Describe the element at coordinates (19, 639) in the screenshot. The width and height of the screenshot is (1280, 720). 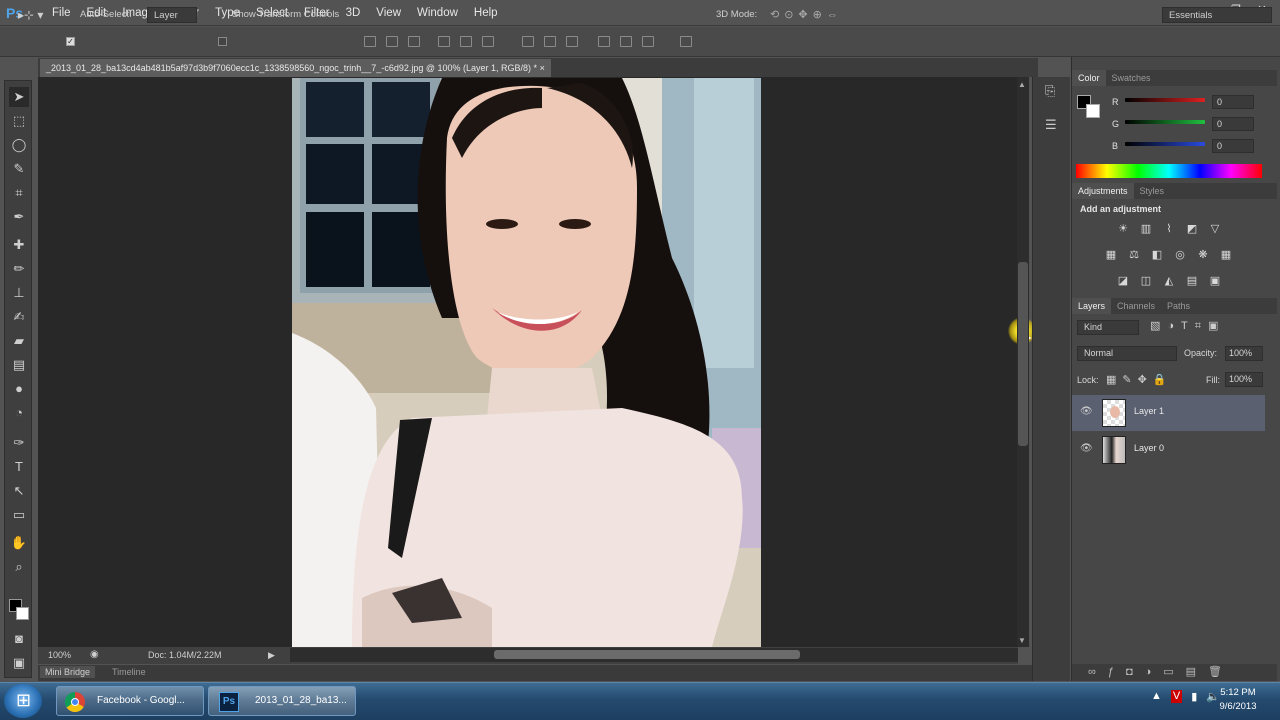
I see `quick-mask-icon: ◙` at that location.